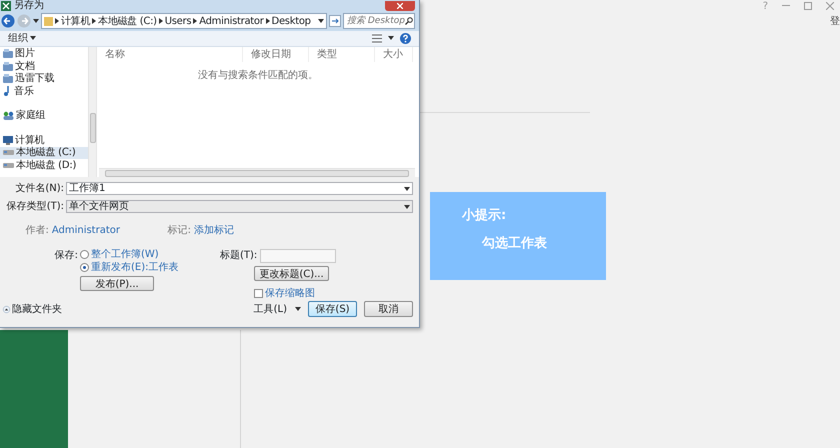 The image size is (840, 448). What do you see at coordinates (6, 6) in the screenshot?
I see `excel-icon` at bounding box center [6, 6].